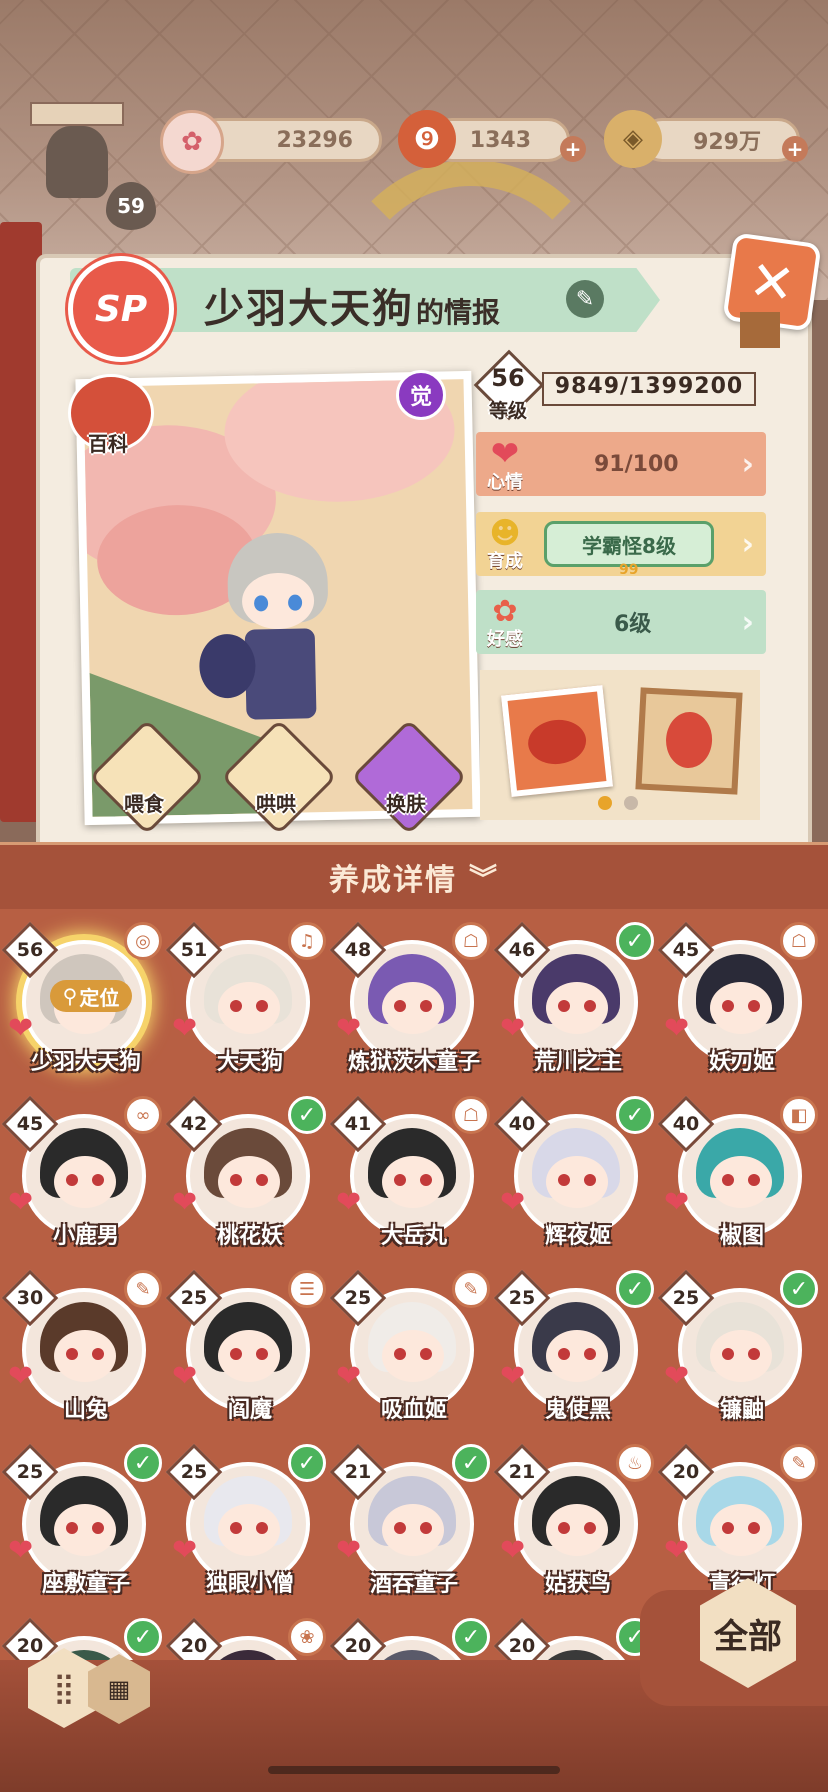 The image size is (828, 1792). Describe the element at coordinates (70, 996) in the screenshot. I see `location-pin-icon: ⚲` at that location.